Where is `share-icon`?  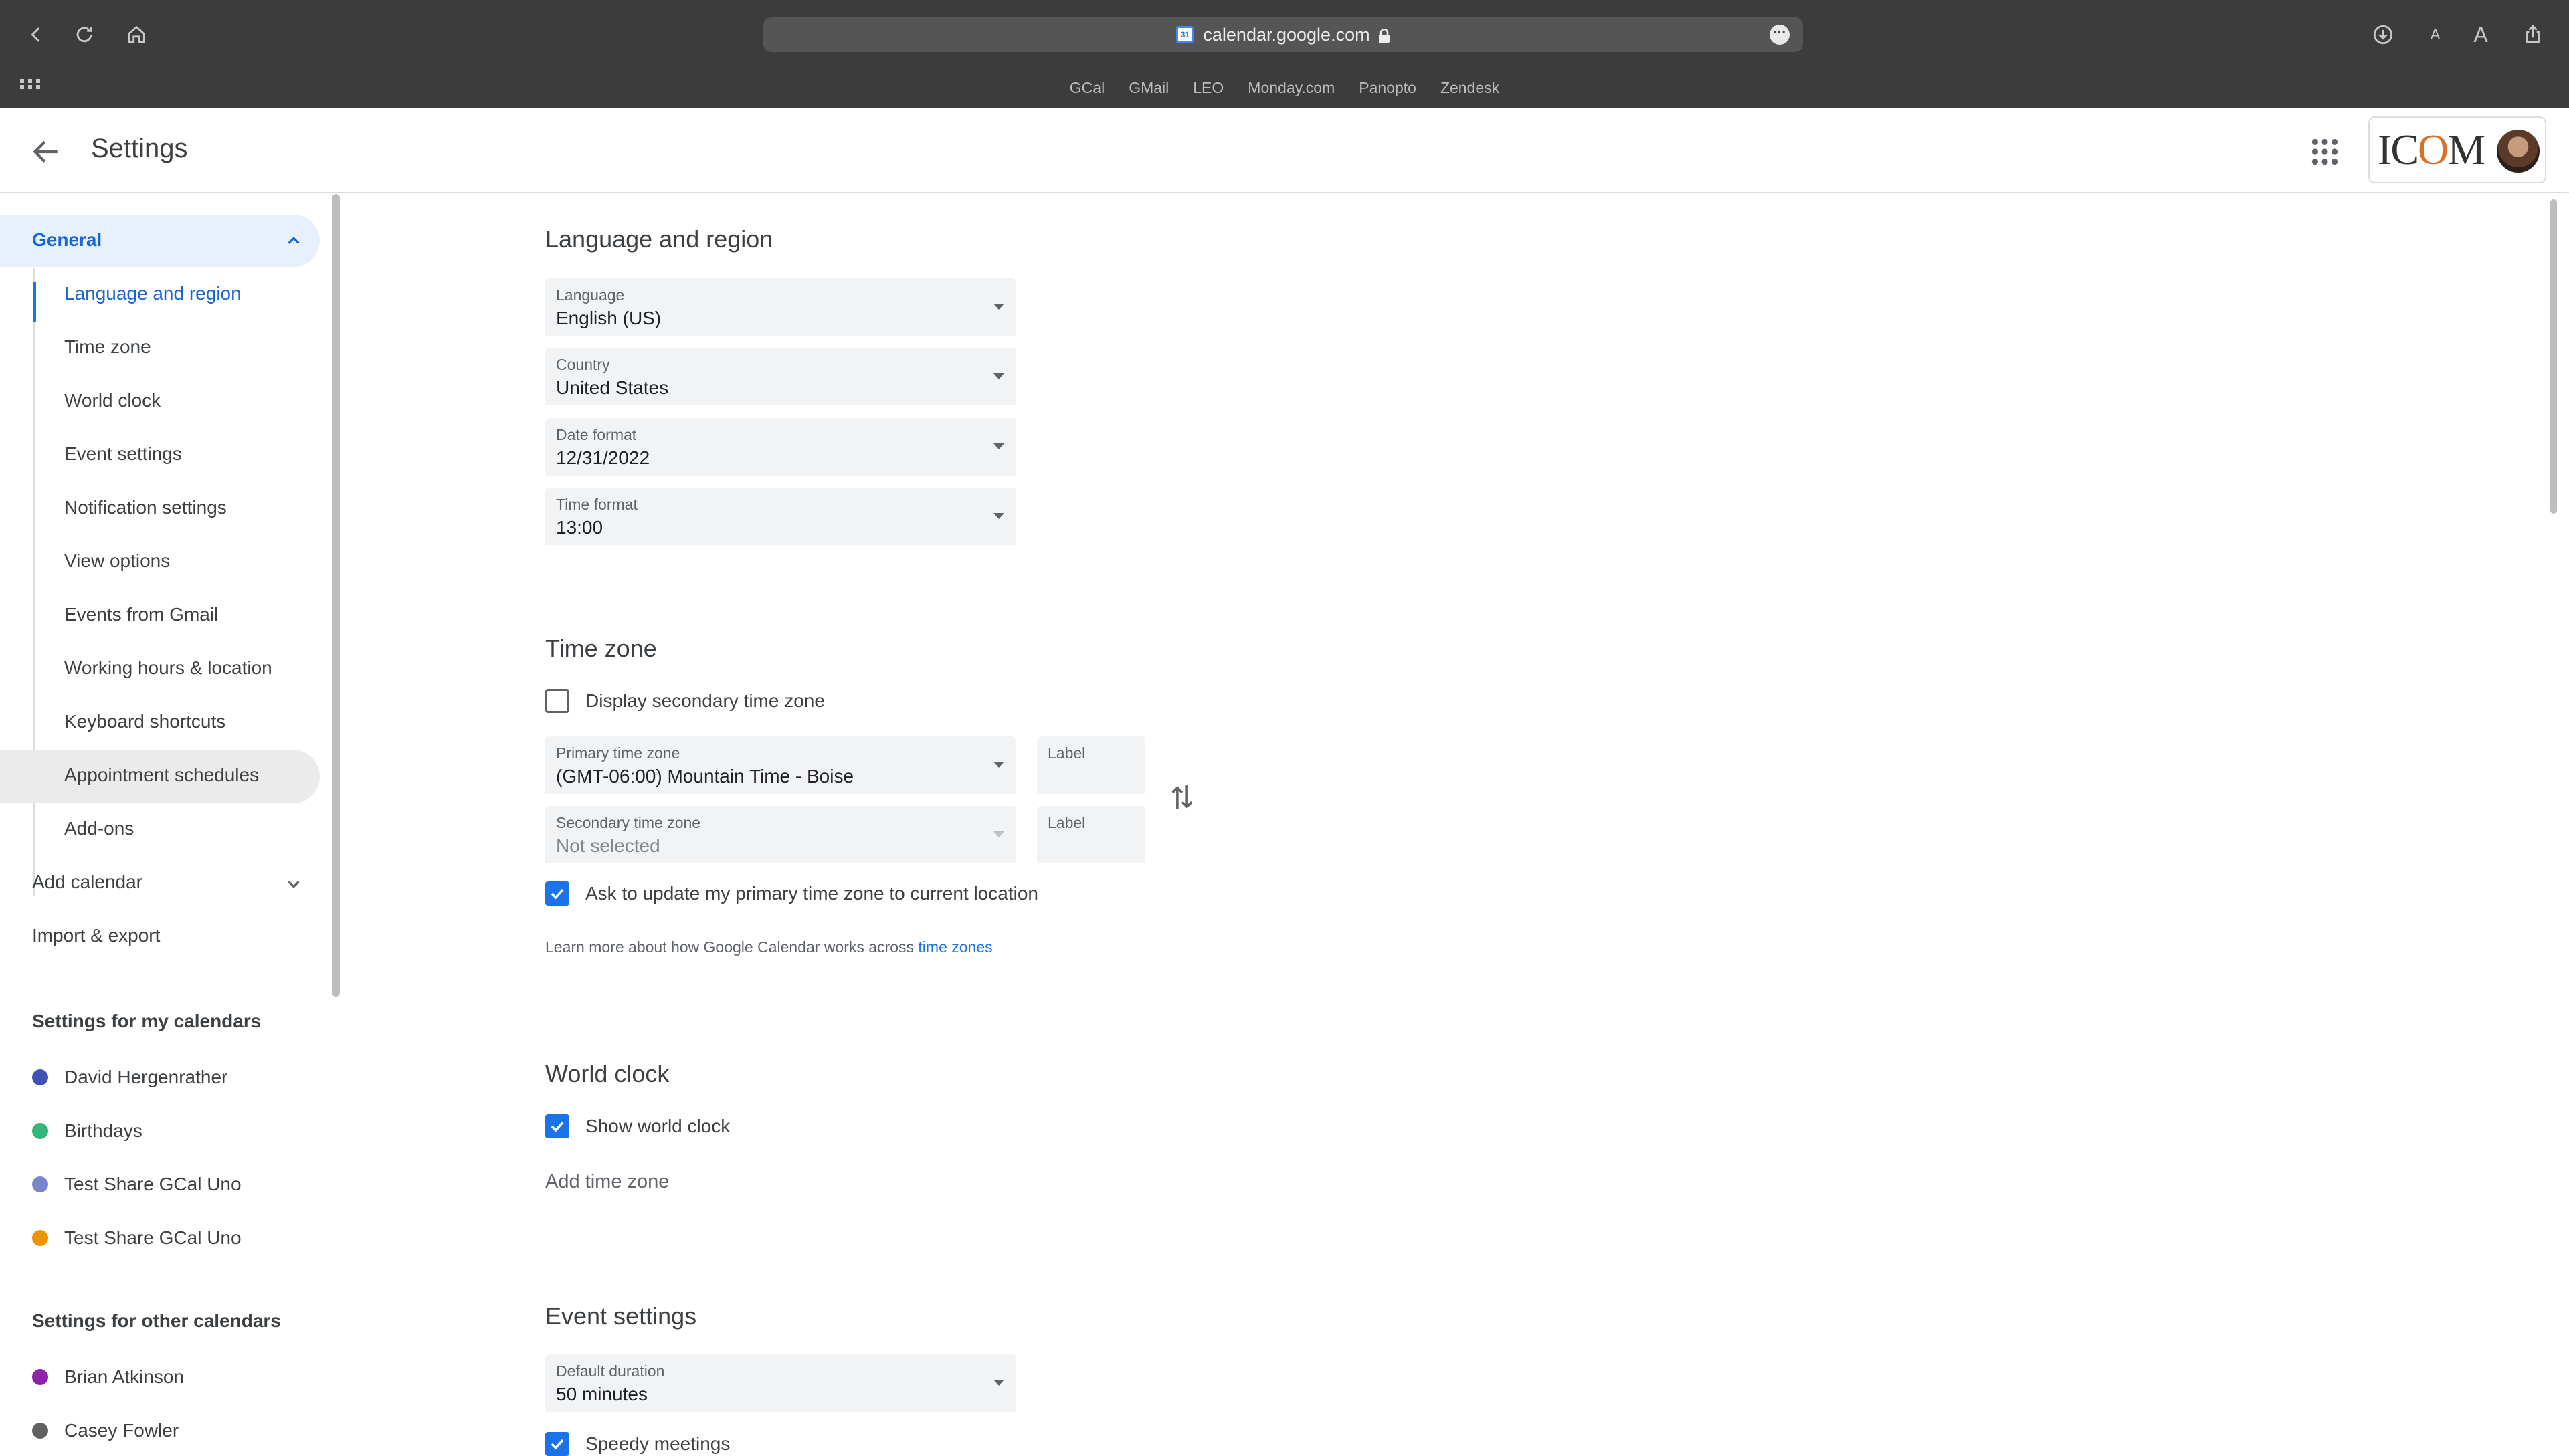
share-icon is located at coordinates (2533, 35).